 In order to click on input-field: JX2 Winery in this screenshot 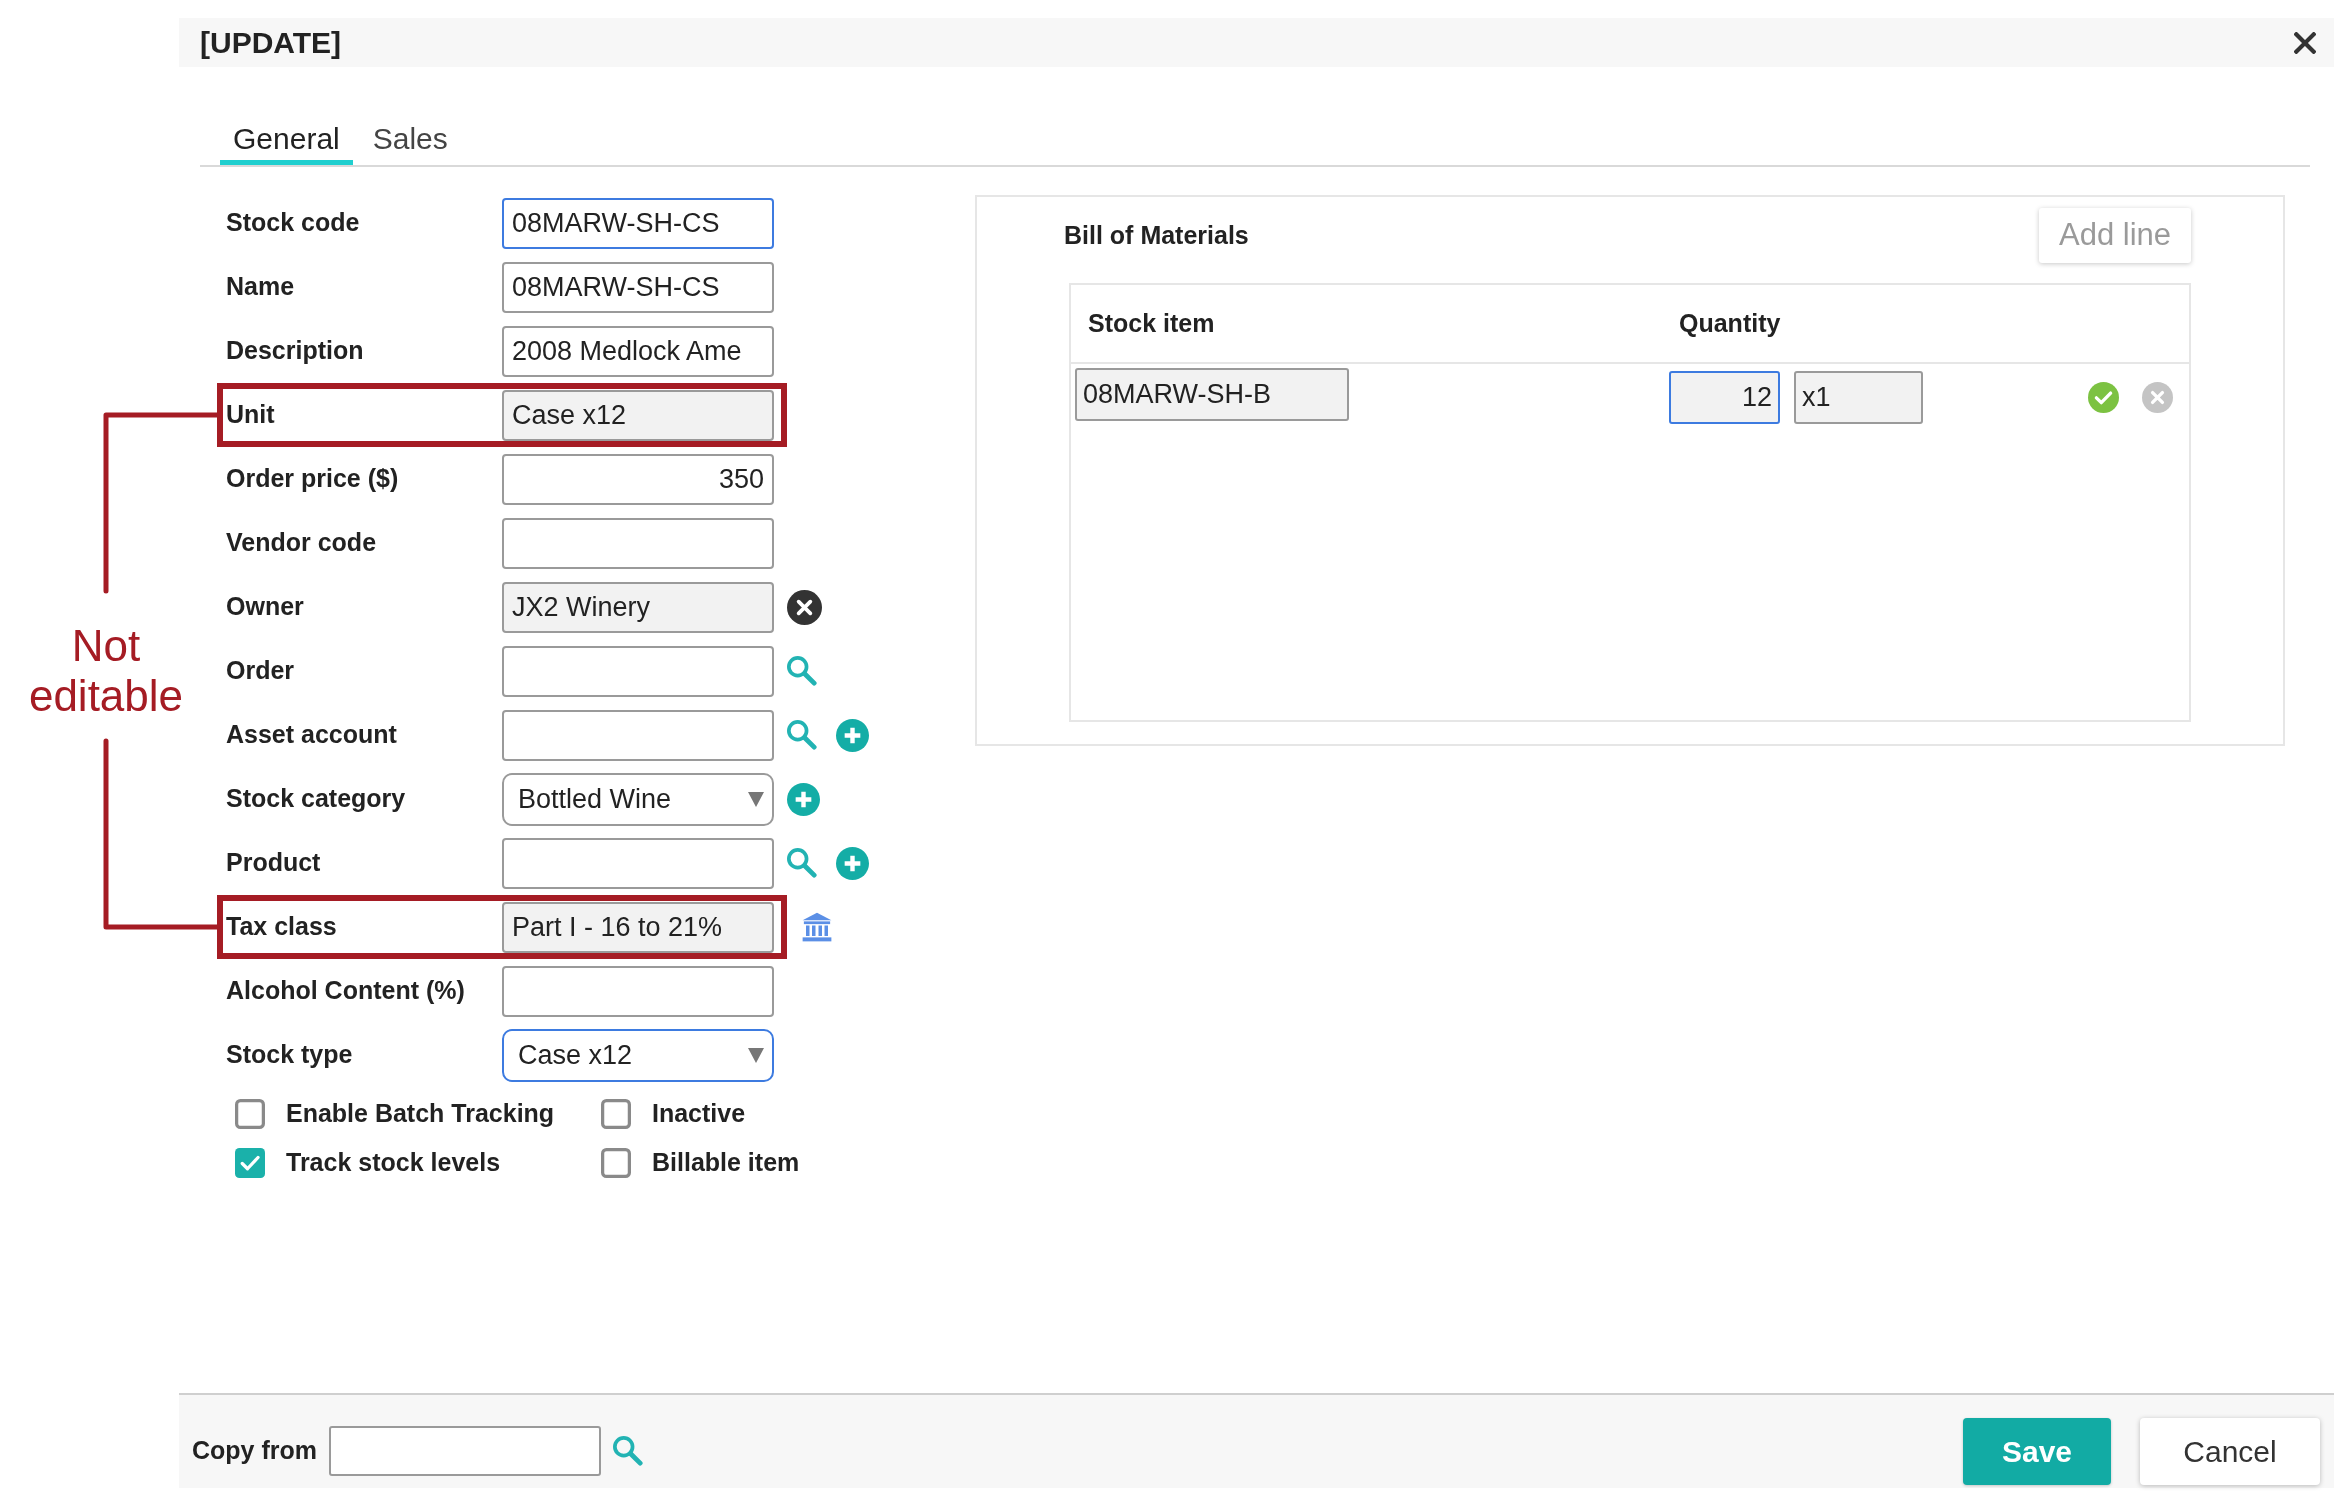, I will do `click(638, 607)`.